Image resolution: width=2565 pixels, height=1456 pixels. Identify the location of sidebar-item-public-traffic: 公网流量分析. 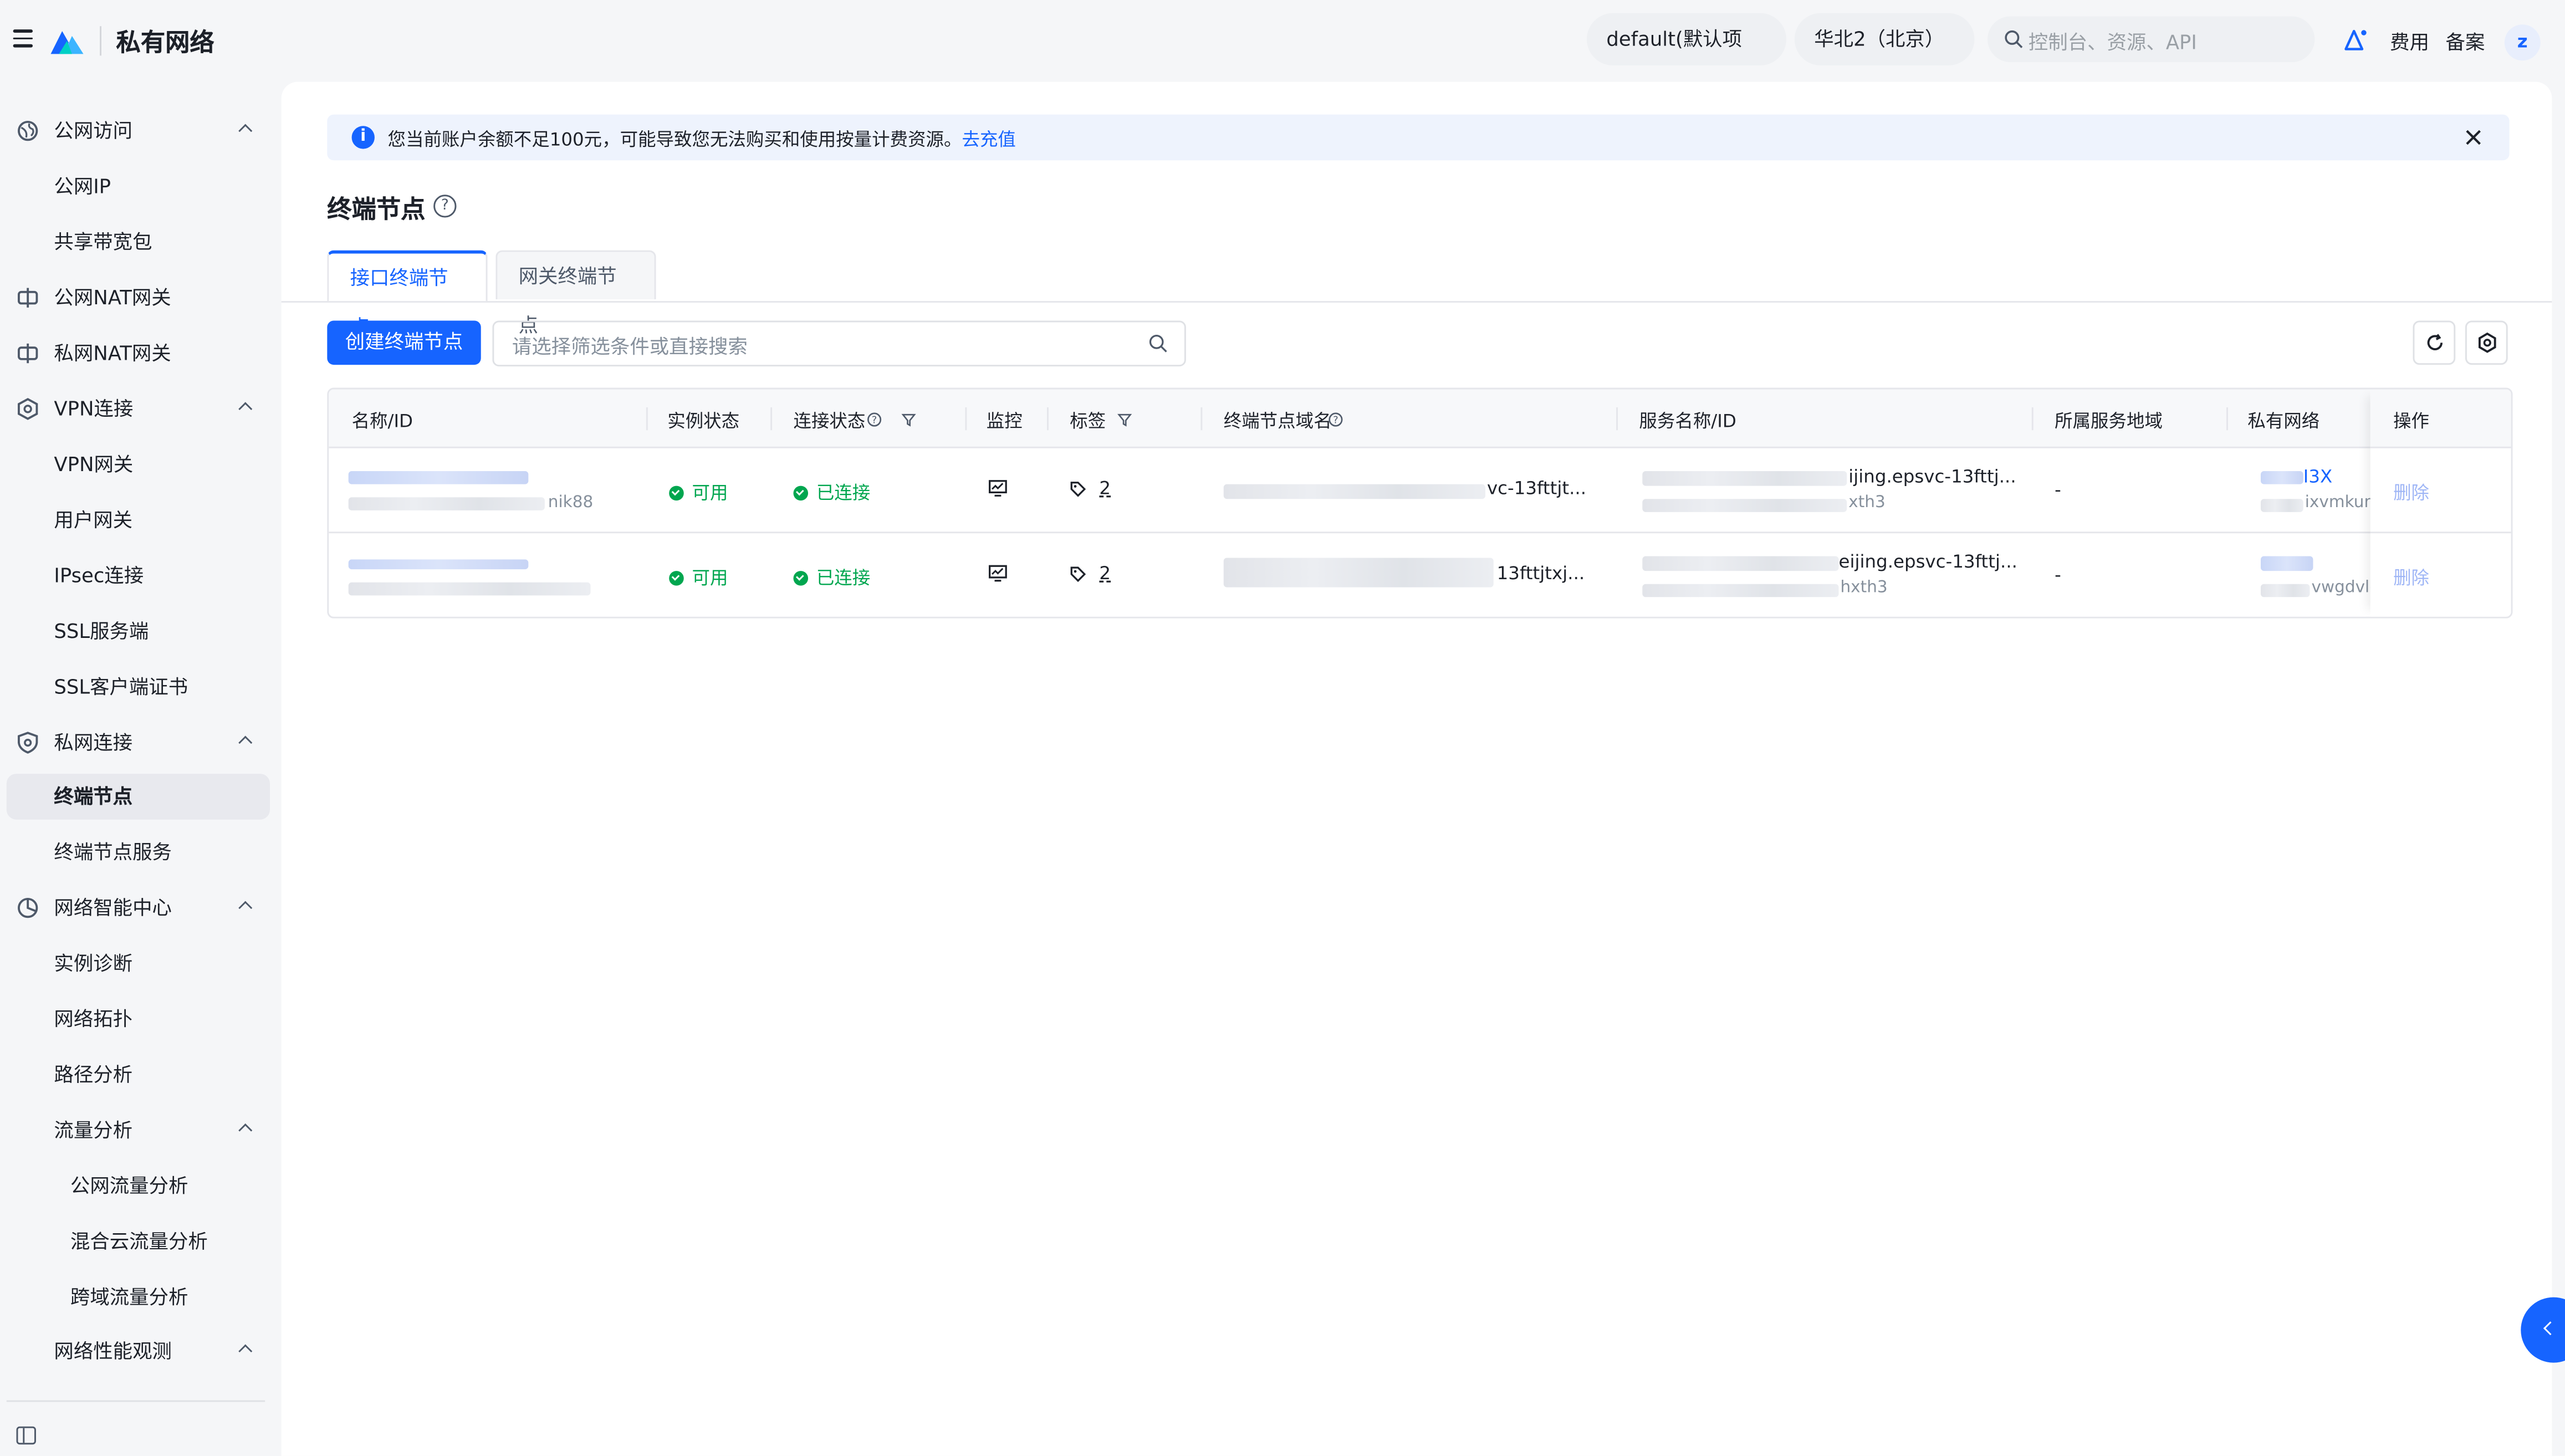
(138, 1186).